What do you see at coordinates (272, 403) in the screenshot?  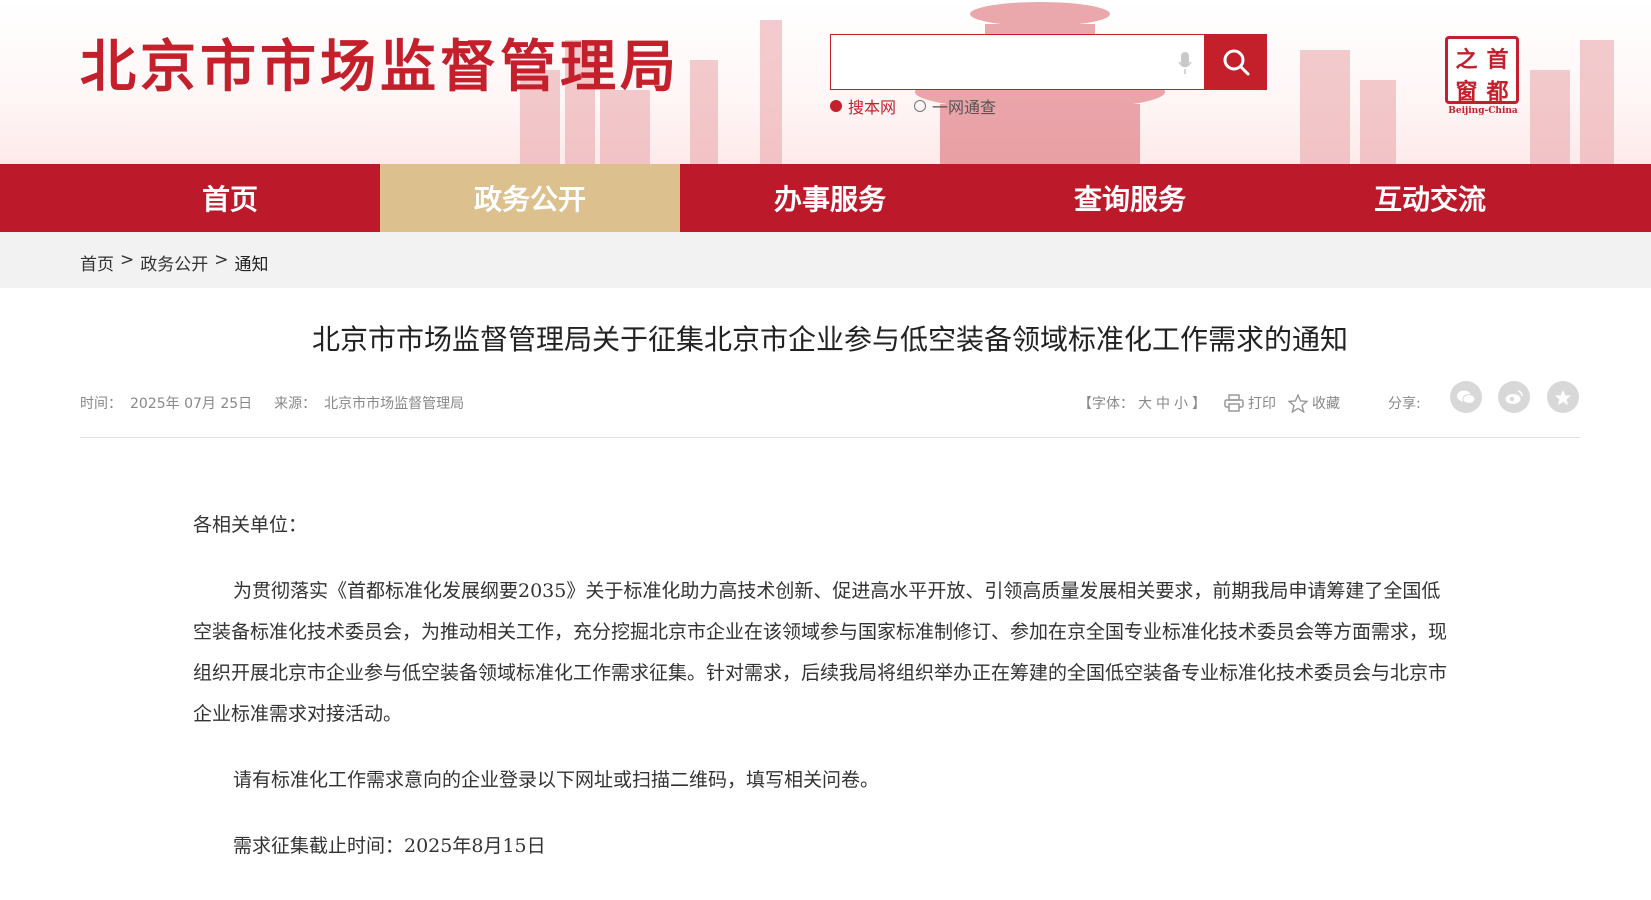 I see `article-meta: 时间： 2025年 07月 25日 来源： 北京市市场监督管理局` at bounding box center [272, 403].